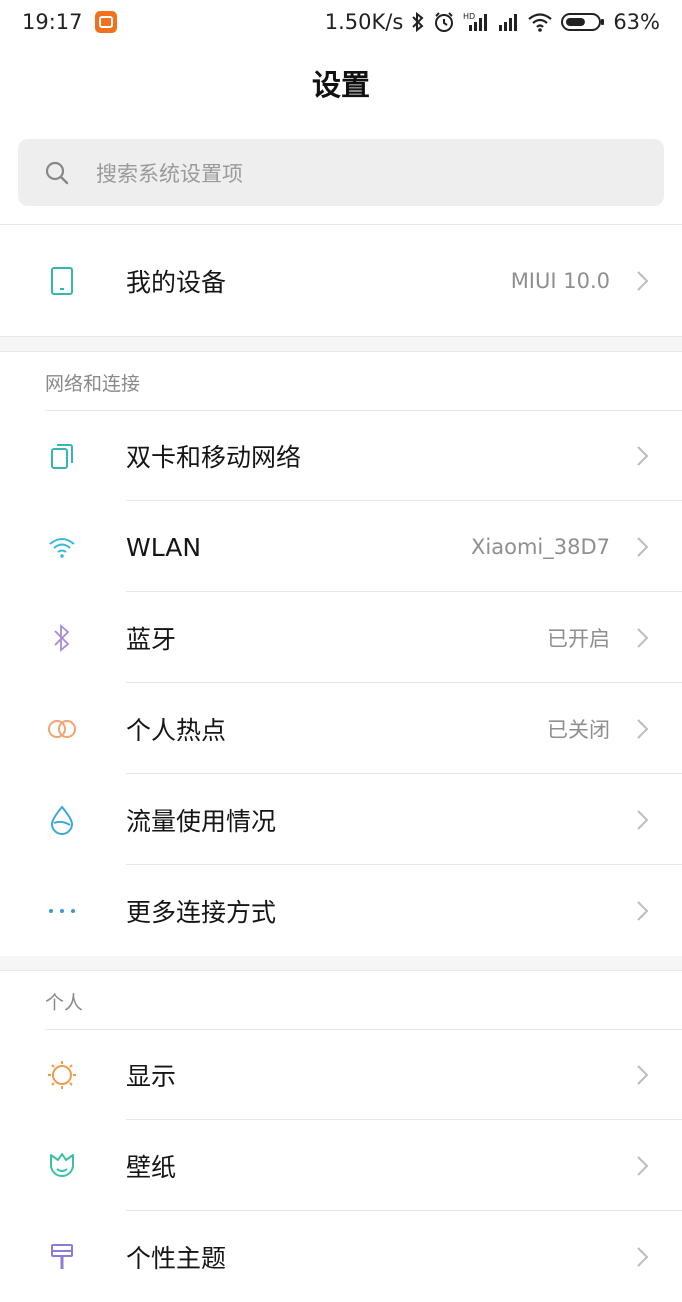 The width and height of the screenshot is (682, 1302). What do you see at coordinates (341, 1075) in the screenshot?
I see `display-row: 显示` at bounding box center [341, 1075].